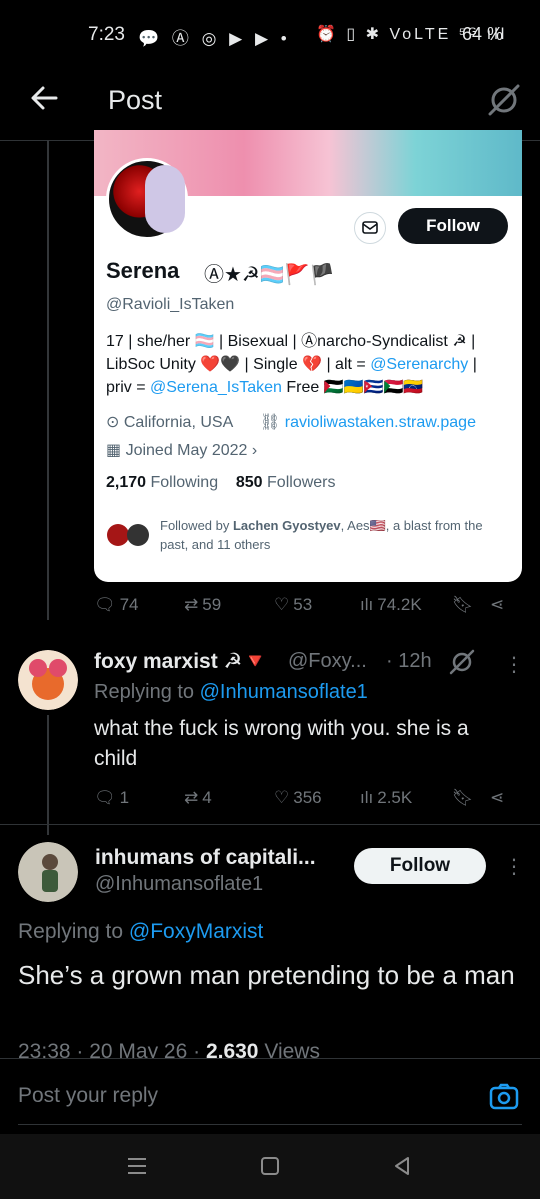  Describe the element at coordinates (48, 872) in the screenshot. I see `main-avatar` at that location.